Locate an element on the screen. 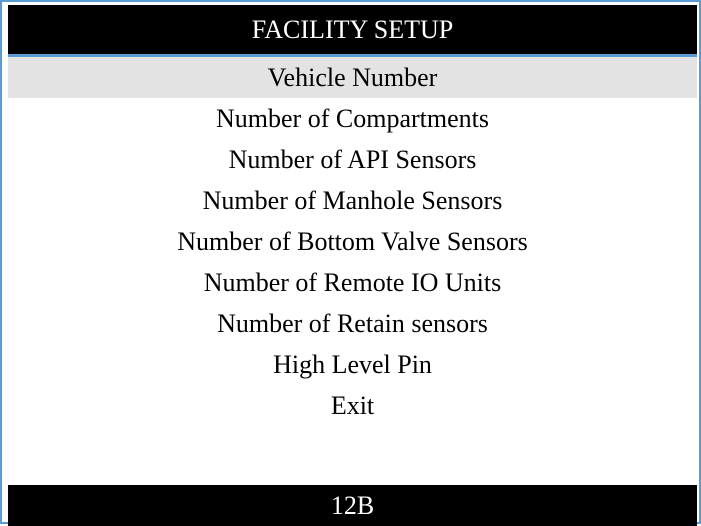 The image size is (701, 526). menu-item-number-of-manhole-sensors: Number of Manhole Sensors is located at coordinates (352, 200).